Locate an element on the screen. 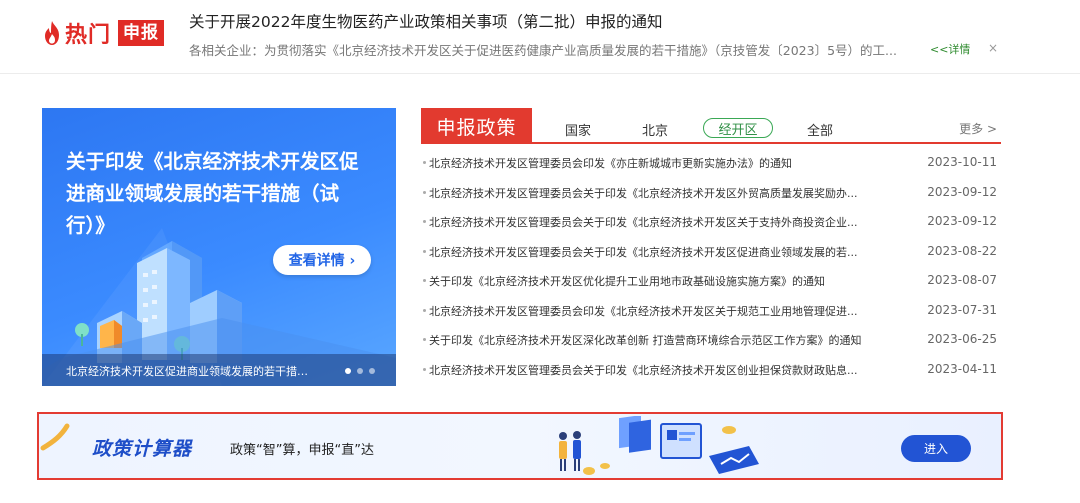  banner-title: 关于印发《北京经济技术开发区促进商业领域发展的若干措施（试行）》 is located at coordinates (212, 193).